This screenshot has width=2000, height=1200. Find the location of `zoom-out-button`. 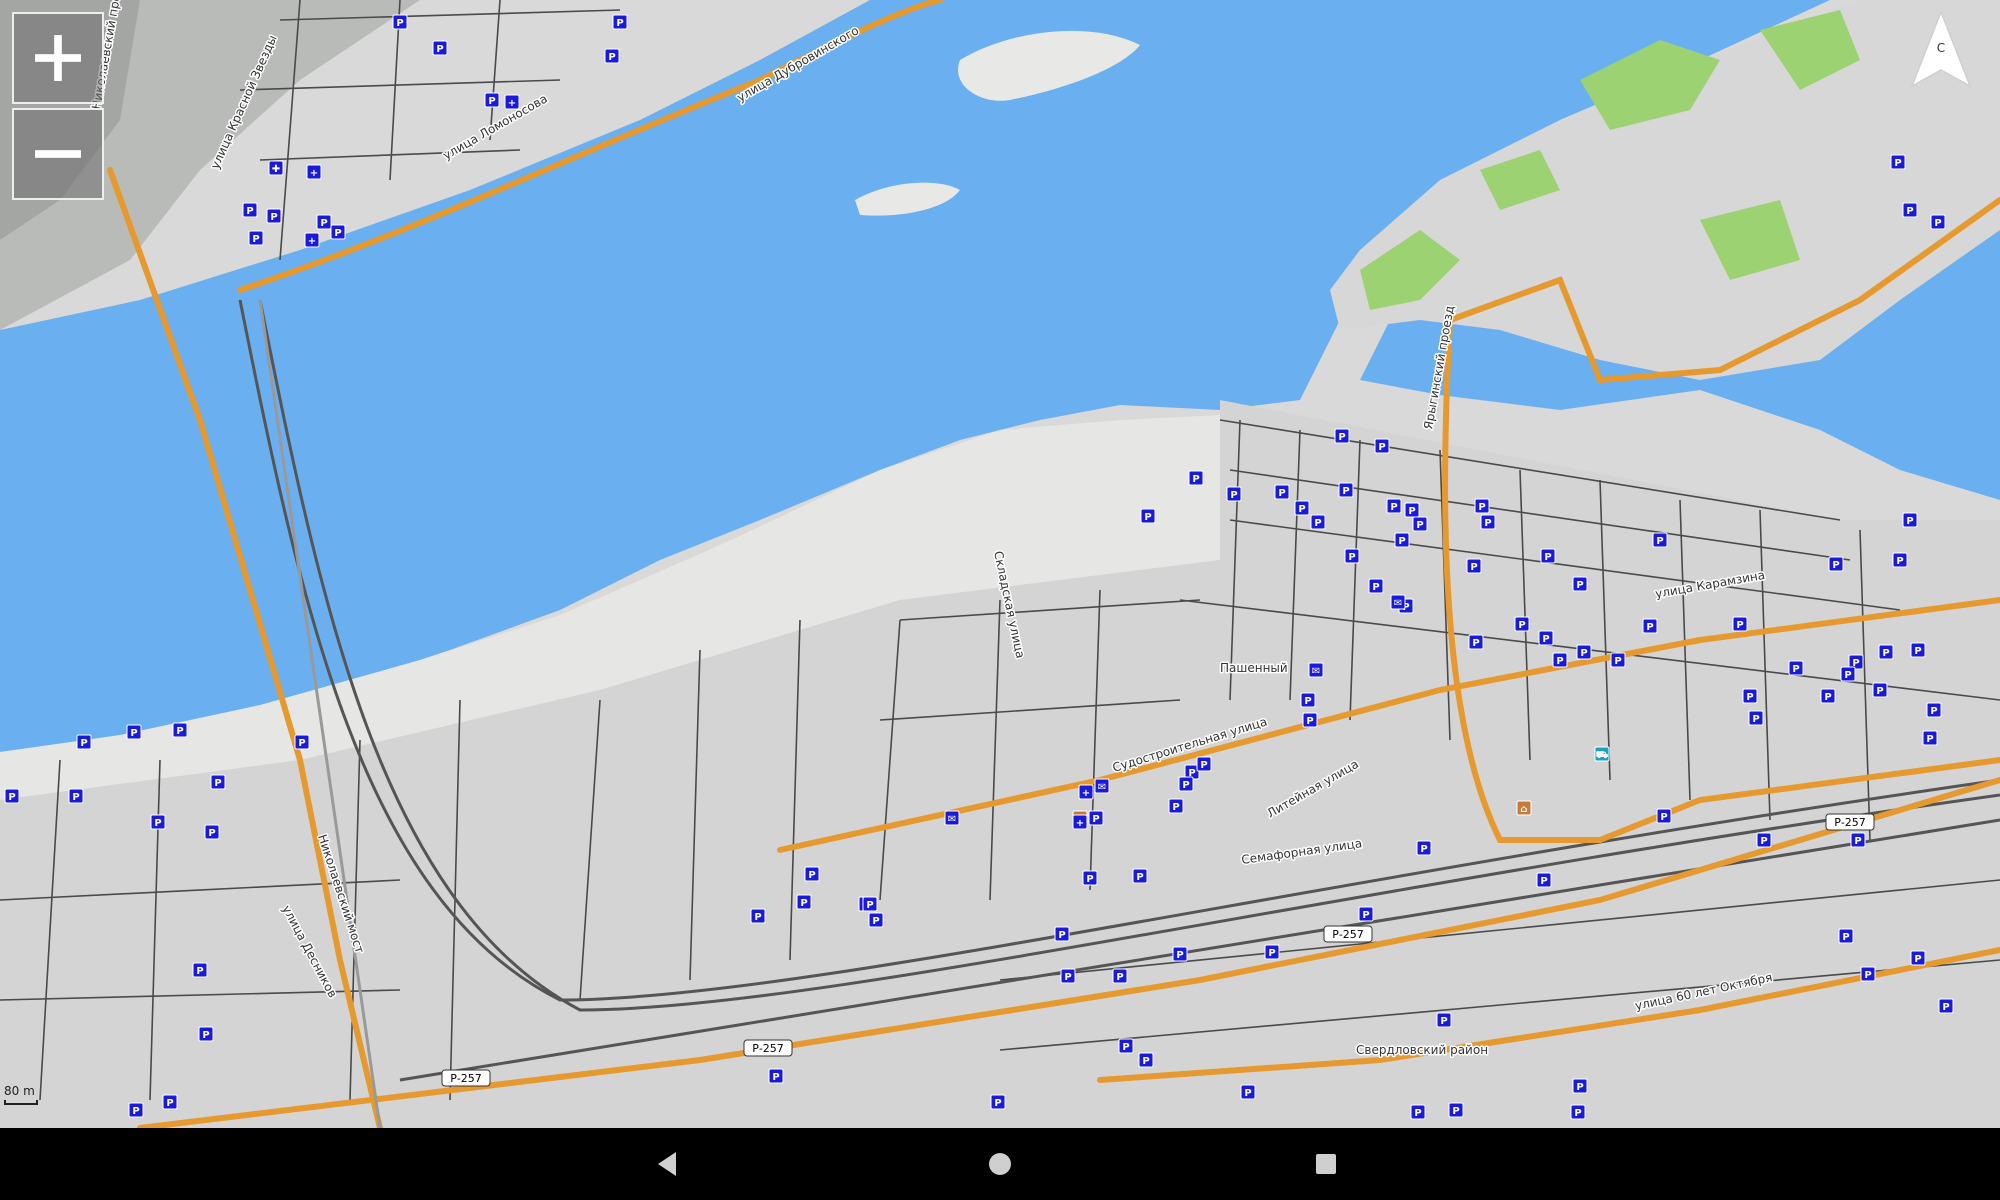

zoom-out-button is located at coordinates (58, 154).